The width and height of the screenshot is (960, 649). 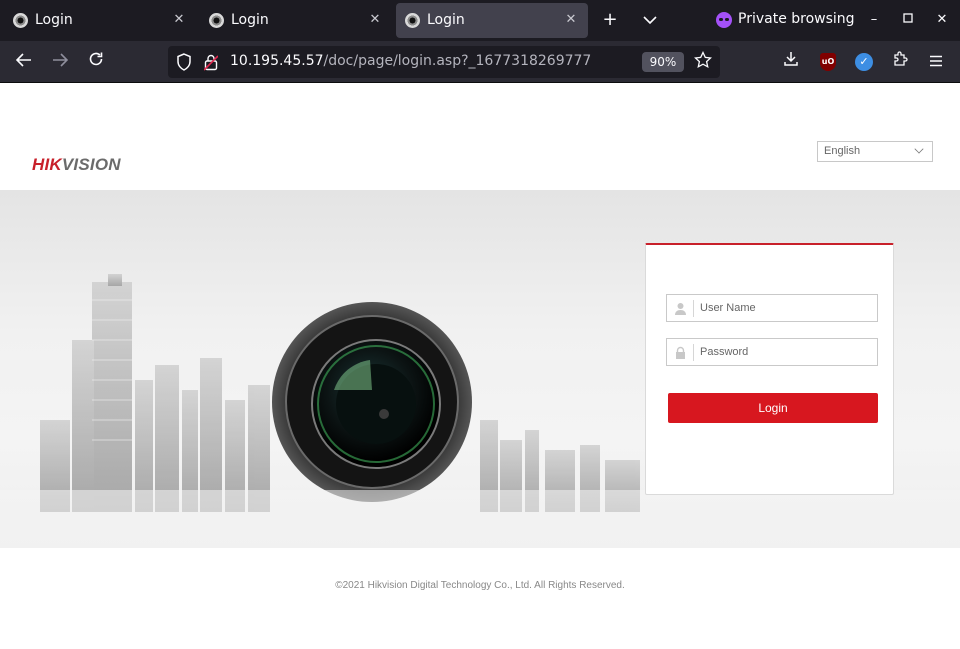 I want to click on login-panel: Login, so click(x=769, y=369).